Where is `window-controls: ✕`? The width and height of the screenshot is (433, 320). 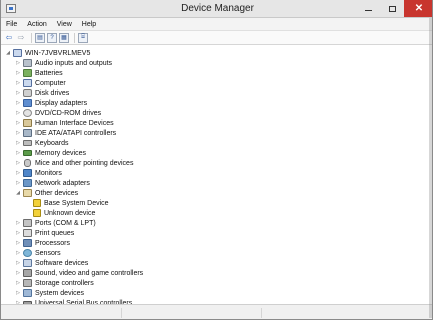
window-controls: ✕ is located at coordinates (394, 8).